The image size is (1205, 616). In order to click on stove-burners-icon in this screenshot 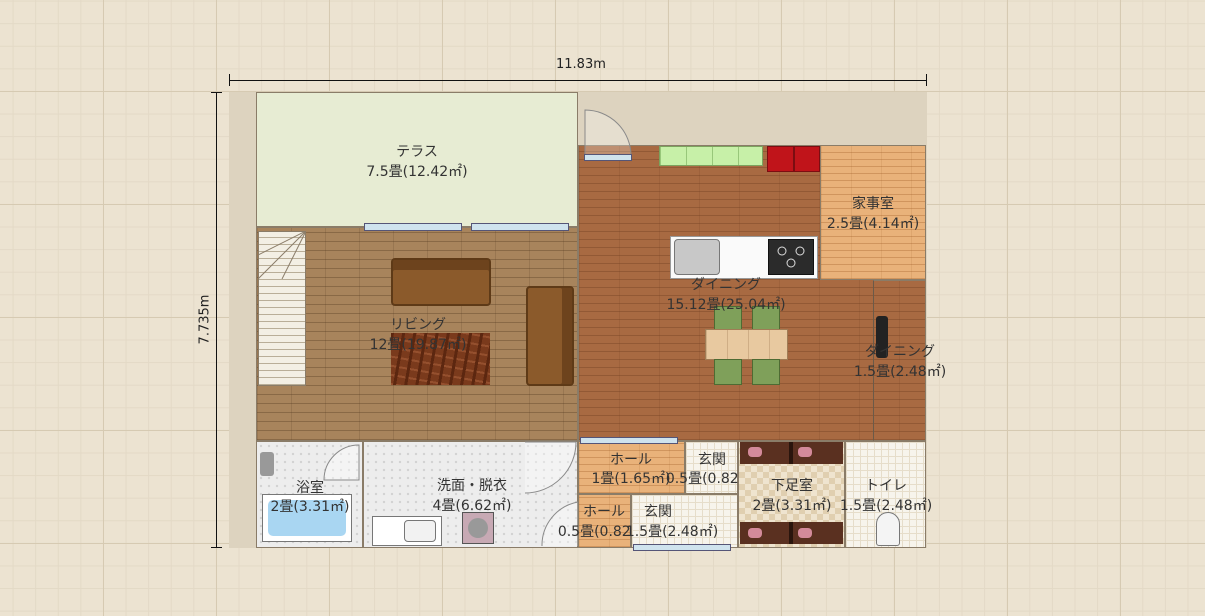, I will do `click(791, 257)`.